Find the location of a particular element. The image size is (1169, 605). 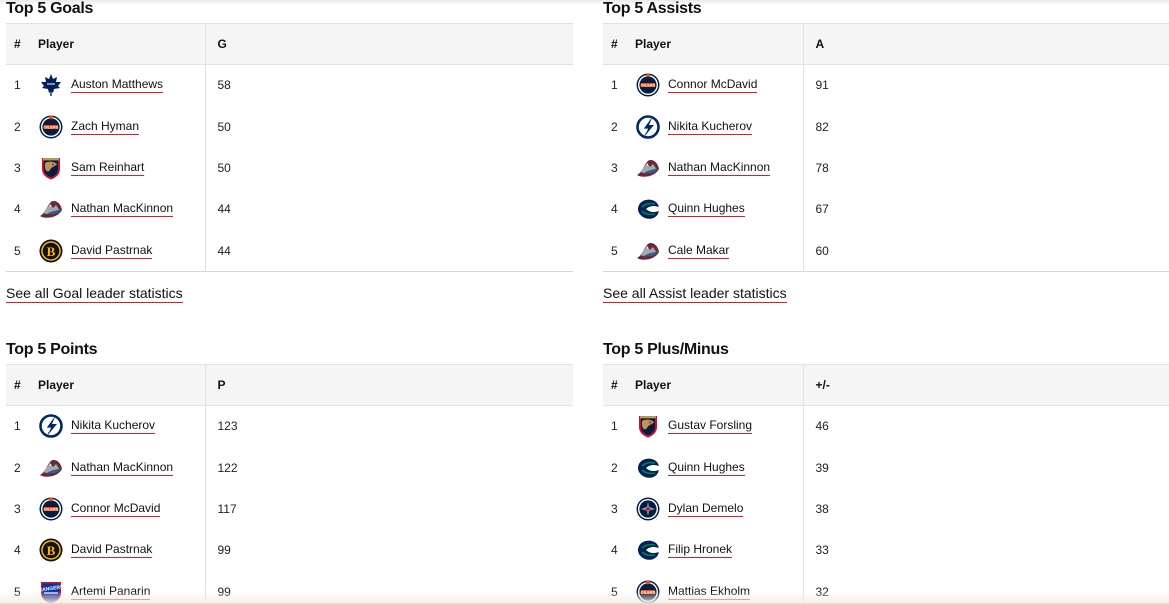

table-row: 4 Quinn Hughes 67 is located at coordinates (886, 209).